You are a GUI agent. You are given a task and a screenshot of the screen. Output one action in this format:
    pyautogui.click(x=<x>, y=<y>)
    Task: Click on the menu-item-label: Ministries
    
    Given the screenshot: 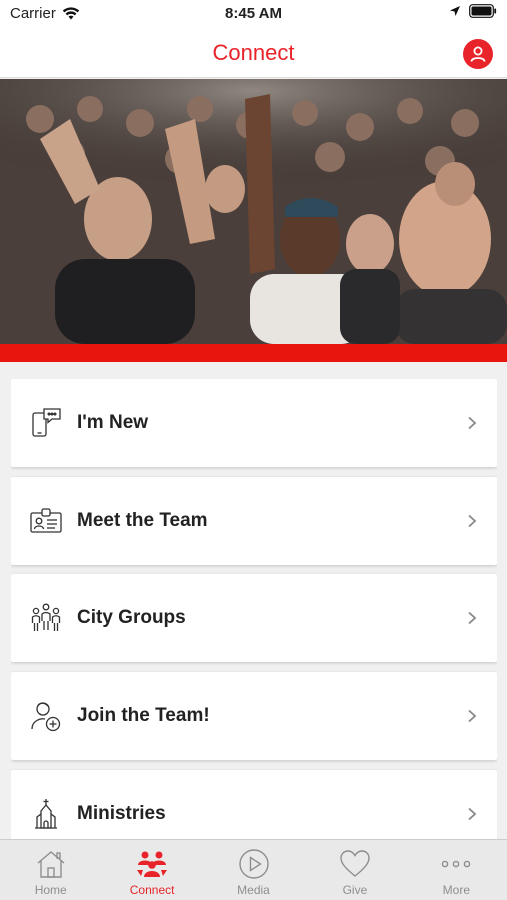 What is the action you would take?
    pyautogui.click(x=121, y=813)
    